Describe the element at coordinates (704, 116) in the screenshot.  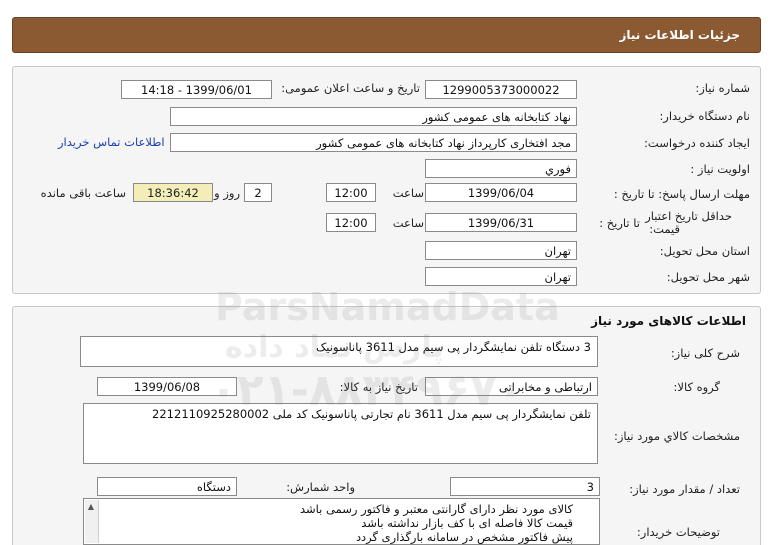
I see `buyer-org-label: نام دستگاه خریدار:` at that location.